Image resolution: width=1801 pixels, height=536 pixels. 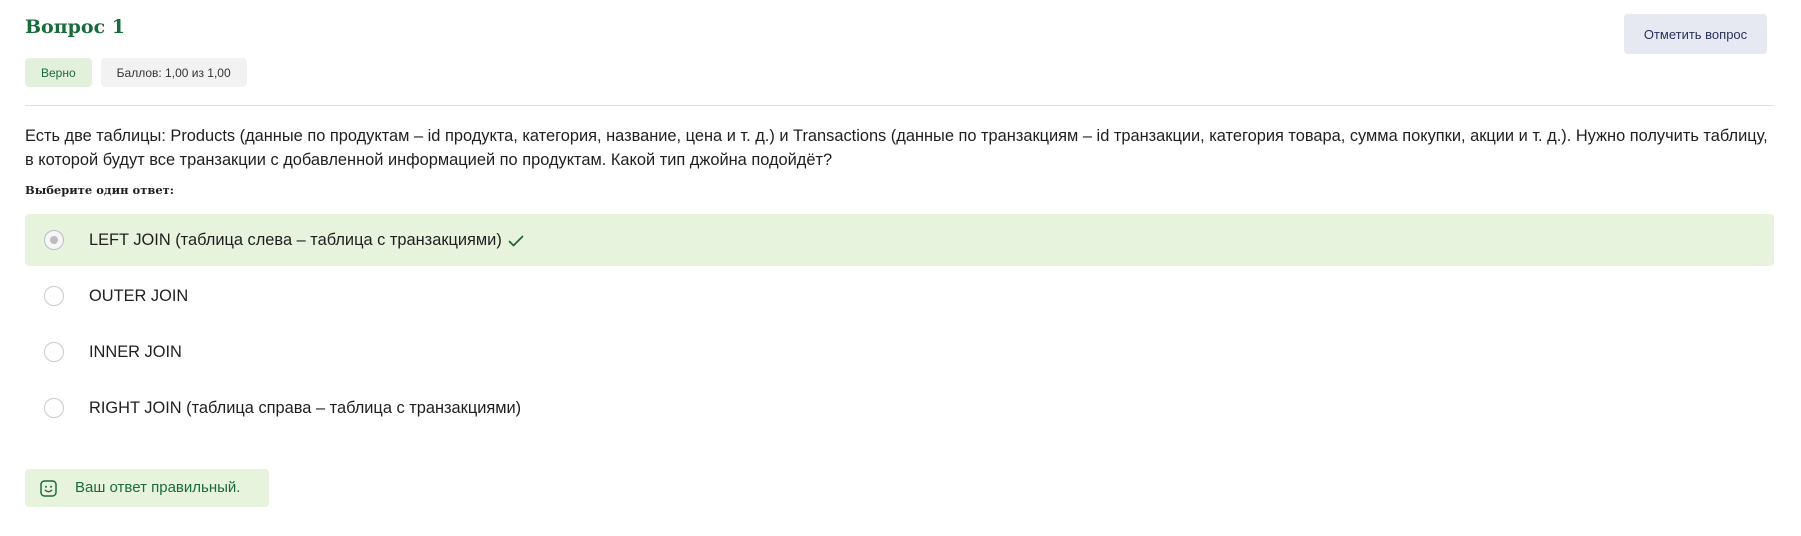 What do you see at coordinates (1695, 34) in the screenshot?
I see `flag-question-button: Отметить вопрос` at bounding box center [1695, 34].